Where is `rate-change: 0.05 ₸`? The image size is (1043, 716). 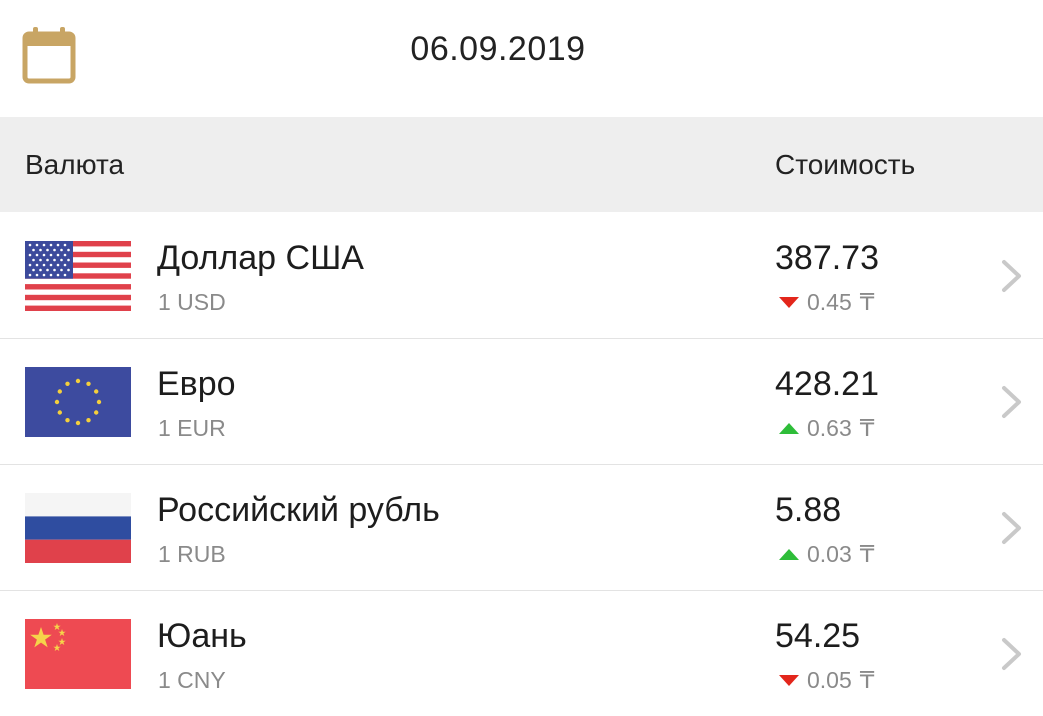
rate-change: 0.05 ₸ is located at coordinates (826, 680).